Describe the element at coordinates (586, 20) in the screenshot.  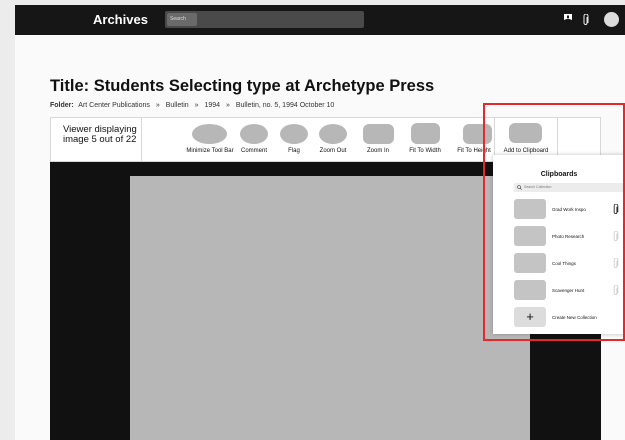
I see `paperclip-icon` at that location.